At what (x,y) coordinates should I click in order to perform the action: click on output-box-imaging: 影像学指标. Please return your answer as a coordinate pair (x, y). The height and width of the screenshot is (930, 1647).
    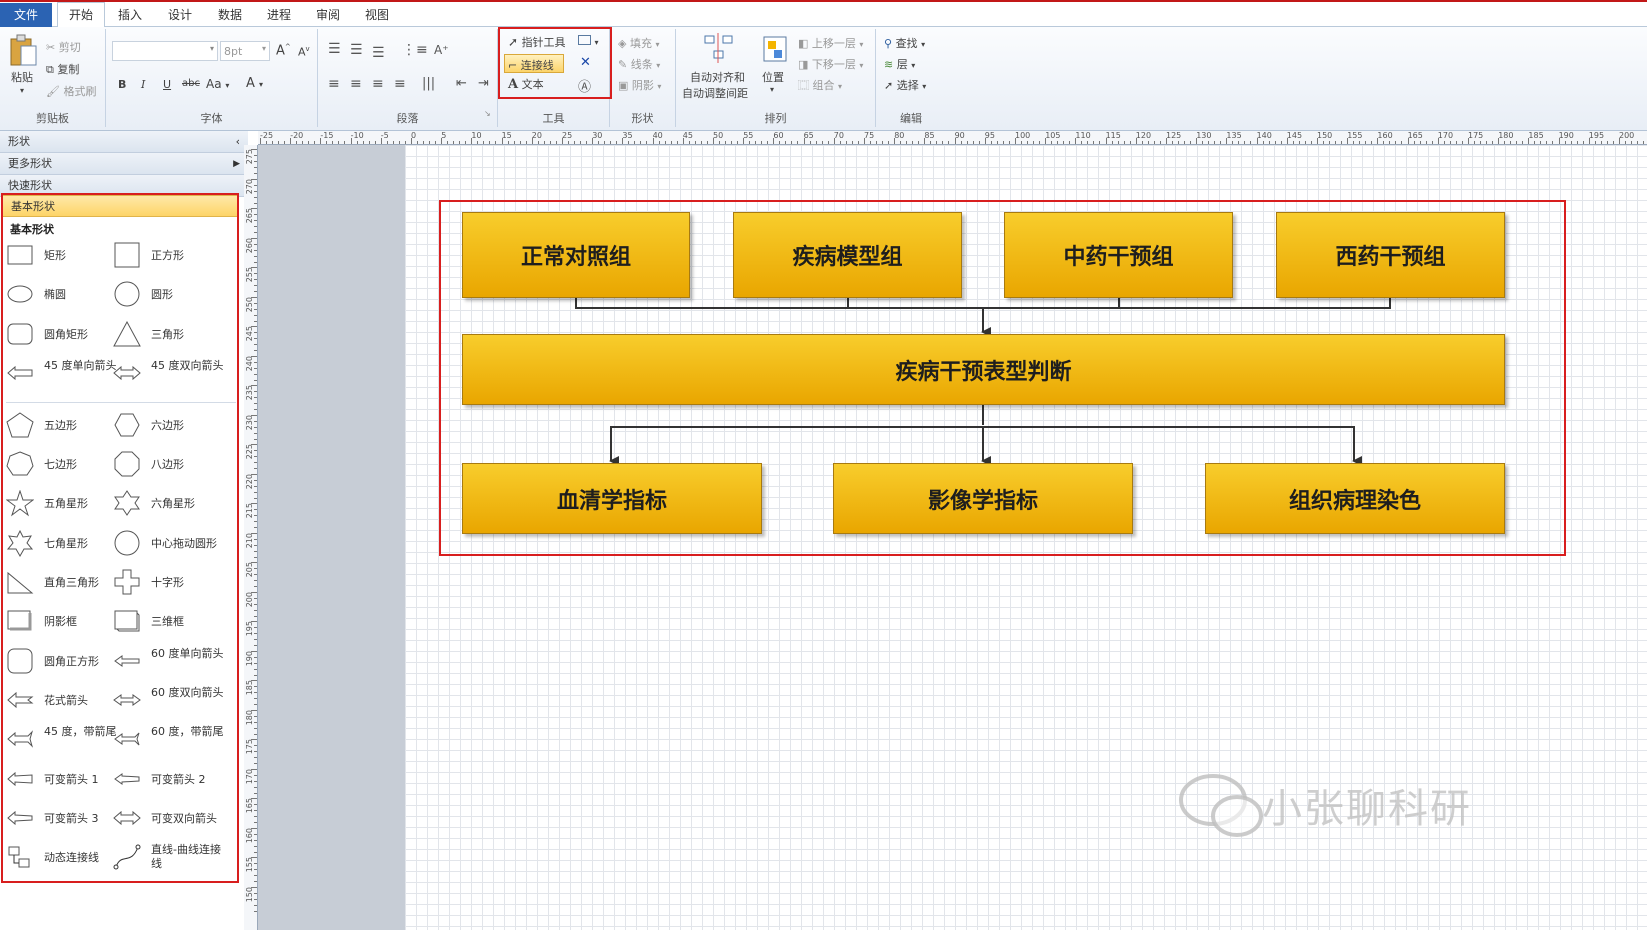
    Looking at the image, I should click on (983, 498).